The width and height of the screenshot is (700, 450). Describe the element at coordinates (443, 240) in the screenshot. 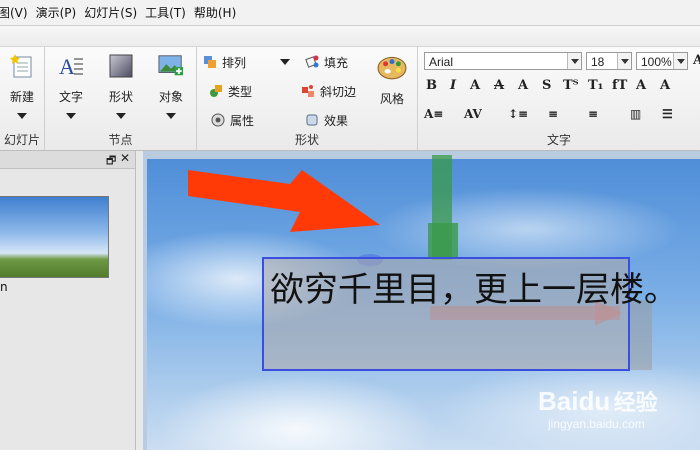

I see `green-bar-cap` at that location.